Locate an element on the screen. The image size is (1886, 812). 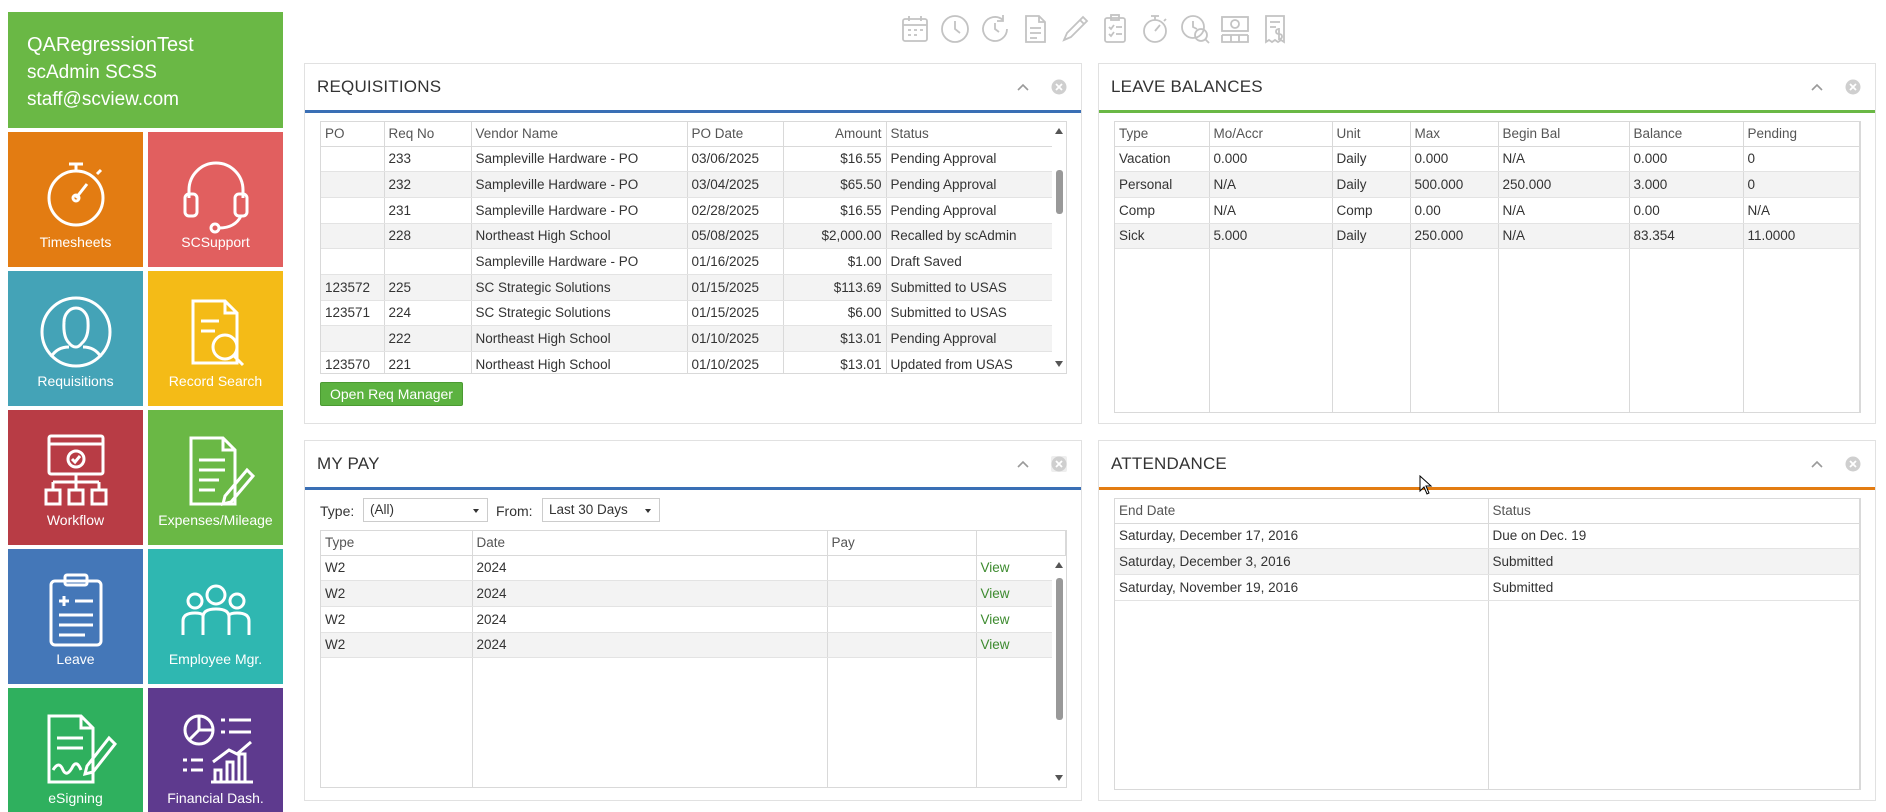
invoice-button is located at coordinates (1275, 29).